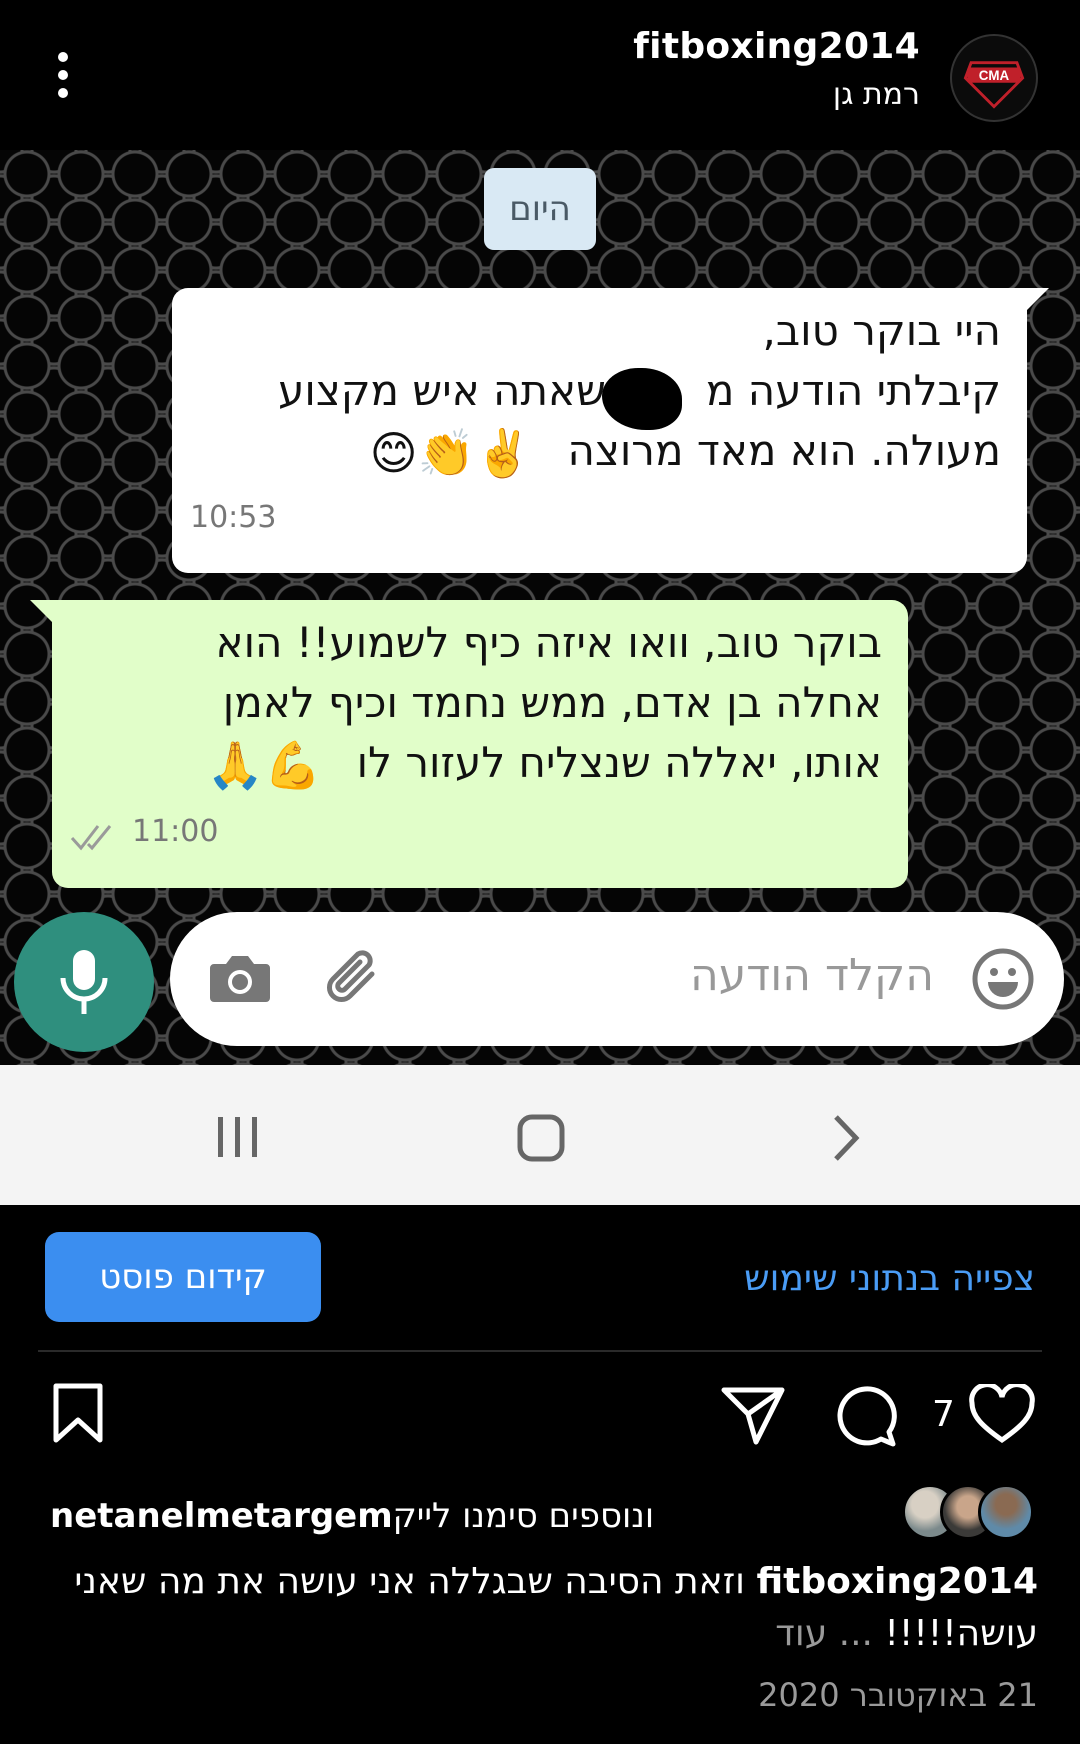 Image resolution: width=1080 pixels, height=1744 pixels. Describe the element at coordinates (240, 978) in the screenshot. I see `camera-icon` at that location.